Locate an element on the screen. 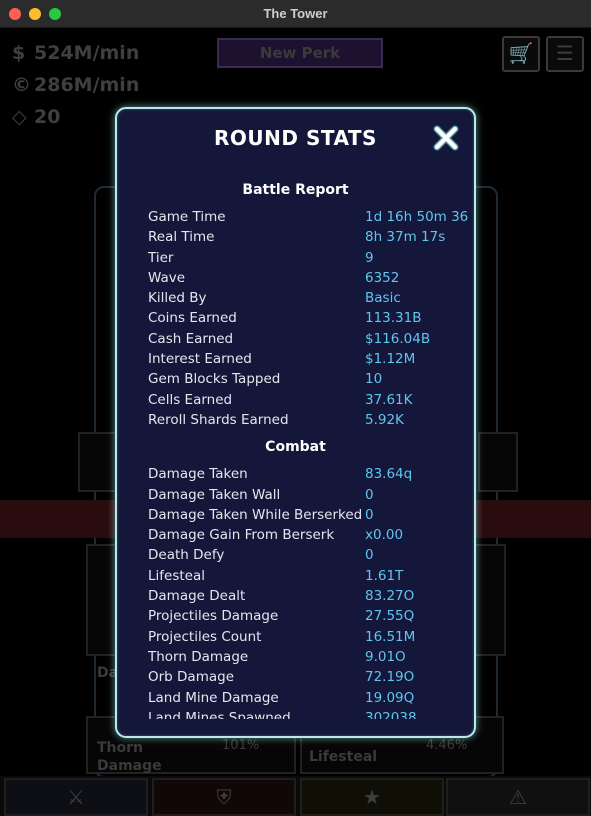 Image resolution: width=591 pixels, height=816 pixels. section-title: Combat is located at coordinates (295, 447).